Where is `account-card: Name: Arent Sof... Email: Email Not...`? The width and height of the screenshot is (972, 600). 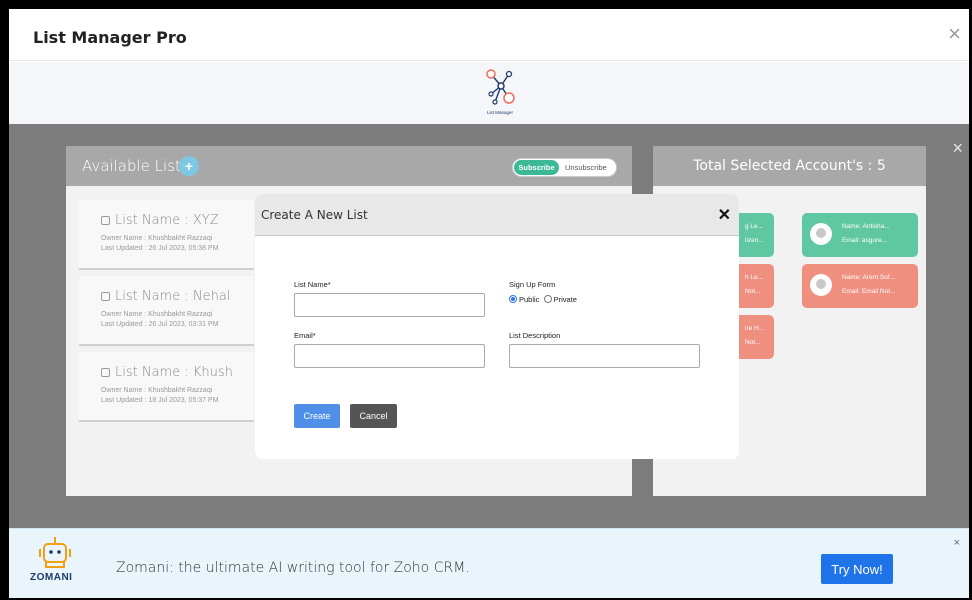
account-card: Name: Arent Sof... Email: Email Not... is located at coordinates (860, 286).